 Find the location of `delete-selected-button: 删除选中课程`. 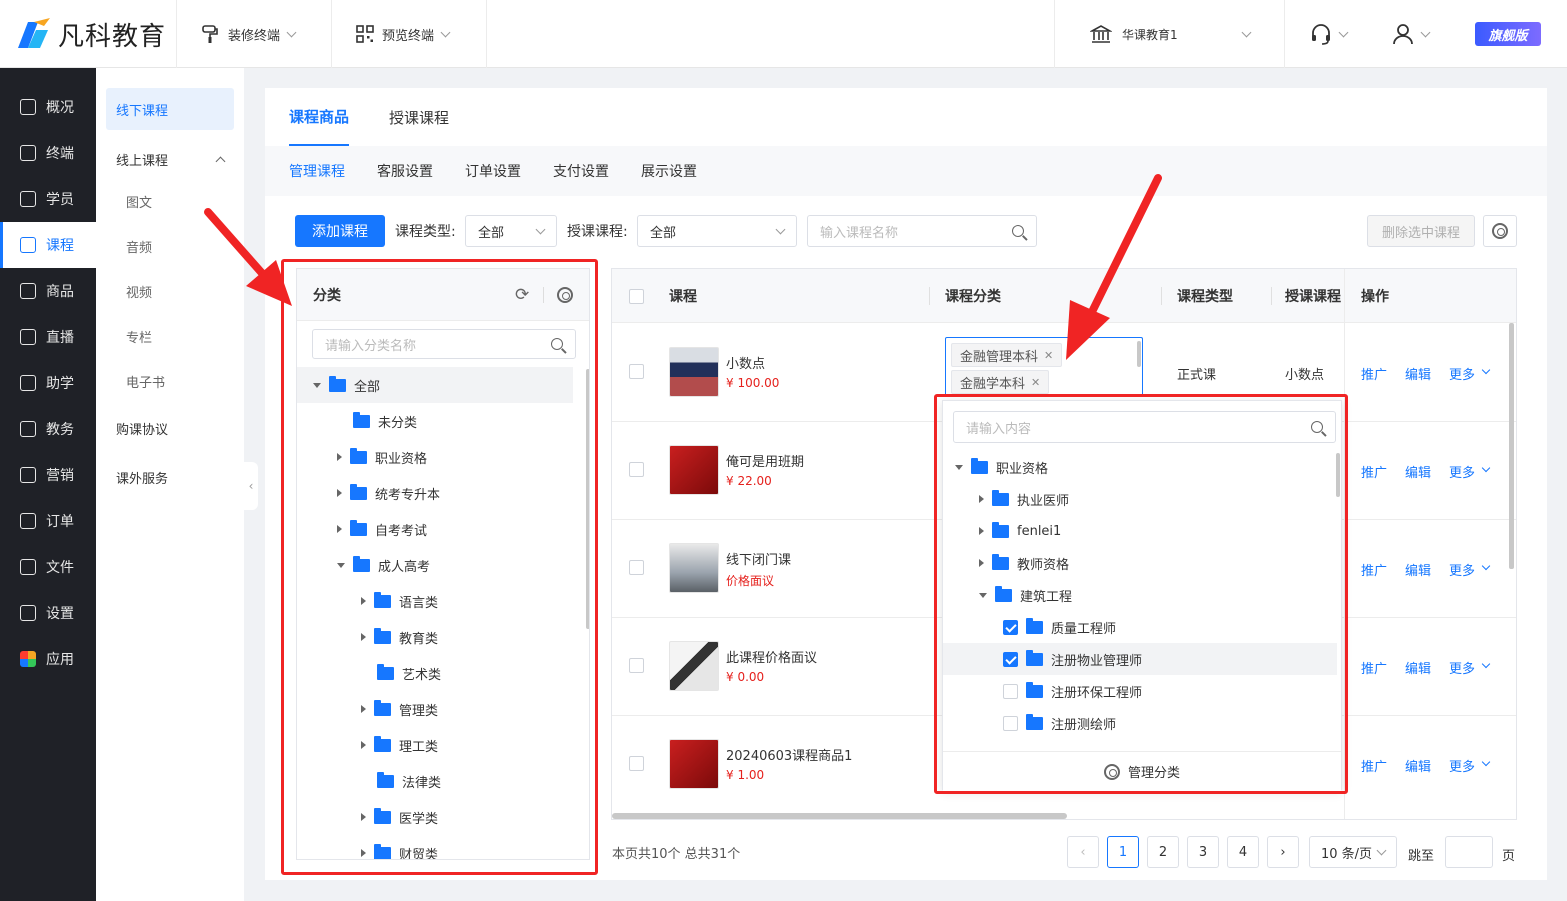

delete-selected-button: 删除选中课程 is located at coordinates (1421, 231).